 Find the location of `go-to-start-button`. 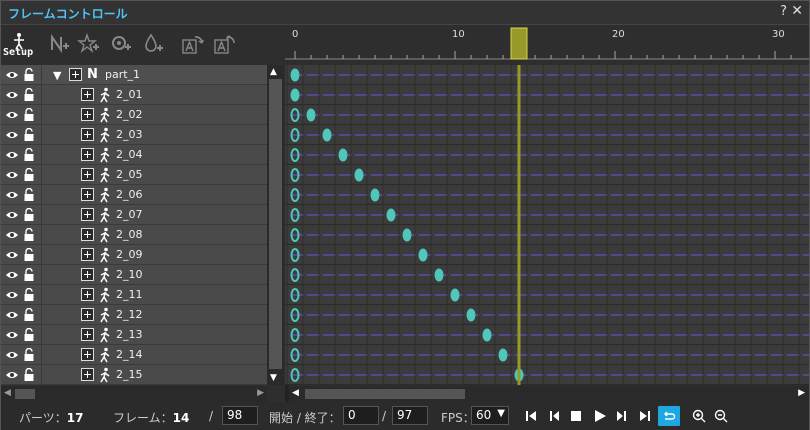

go-to-start-button is located at coordinates (531, 416).